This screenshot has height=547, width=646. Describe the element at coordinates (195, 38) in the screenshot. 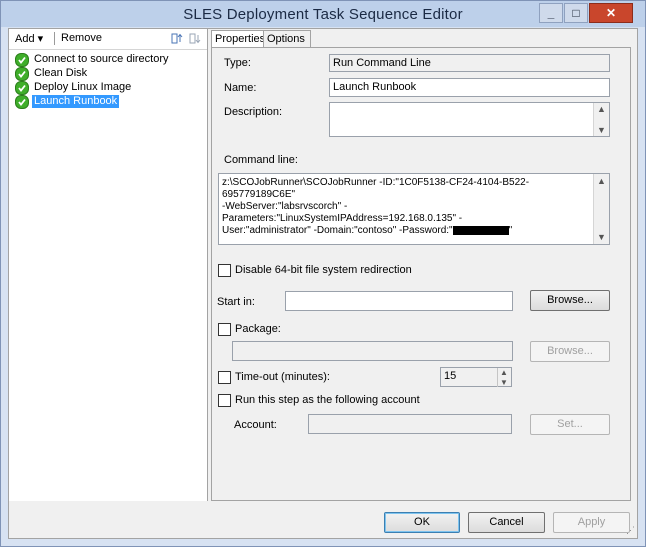

I see `move-down-icon` at that location.